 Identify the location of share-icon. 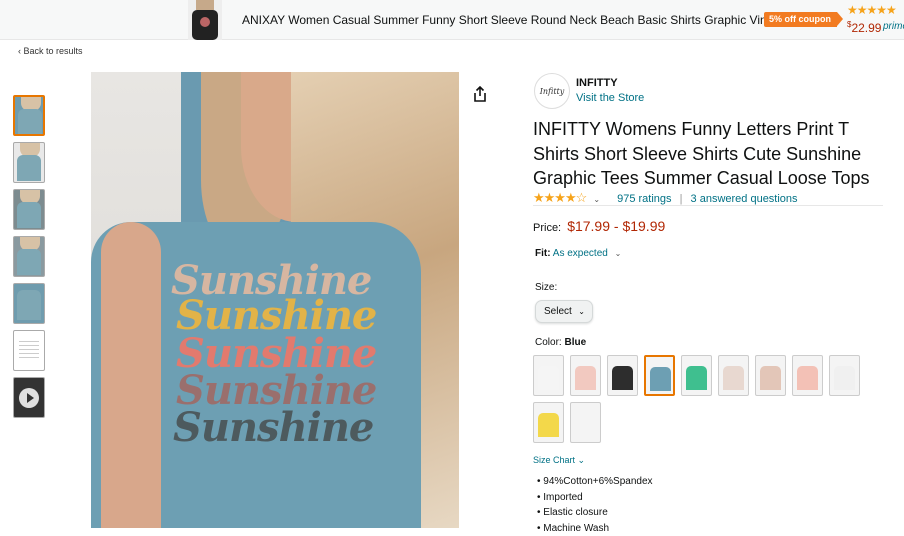
(480, 94).